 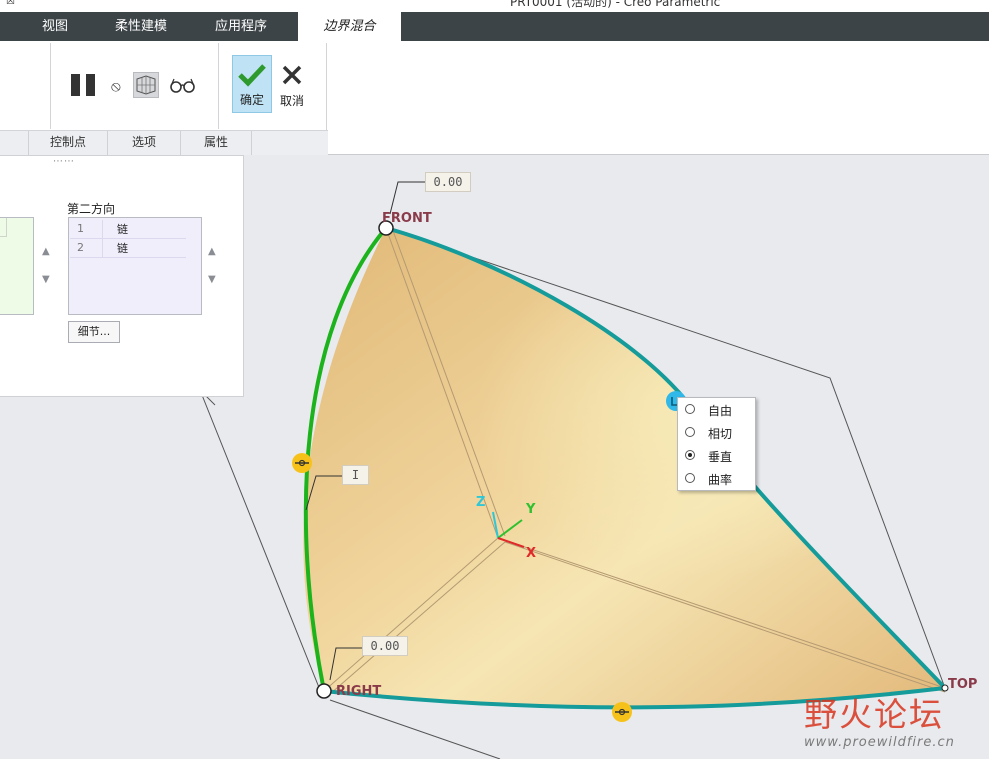 What do you see at coordinates (448, 182) in the screenshot?
I see `dimension-value-front: 0.00` at bounding box center [448, 182].